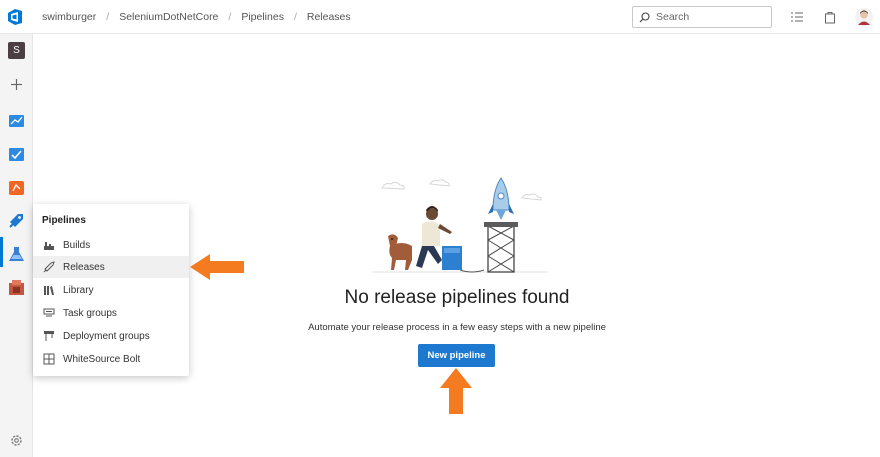  Describe the element at coordinates (217, 267) in the screenshot. I see `annotation-arrow-left-icon` at that location.